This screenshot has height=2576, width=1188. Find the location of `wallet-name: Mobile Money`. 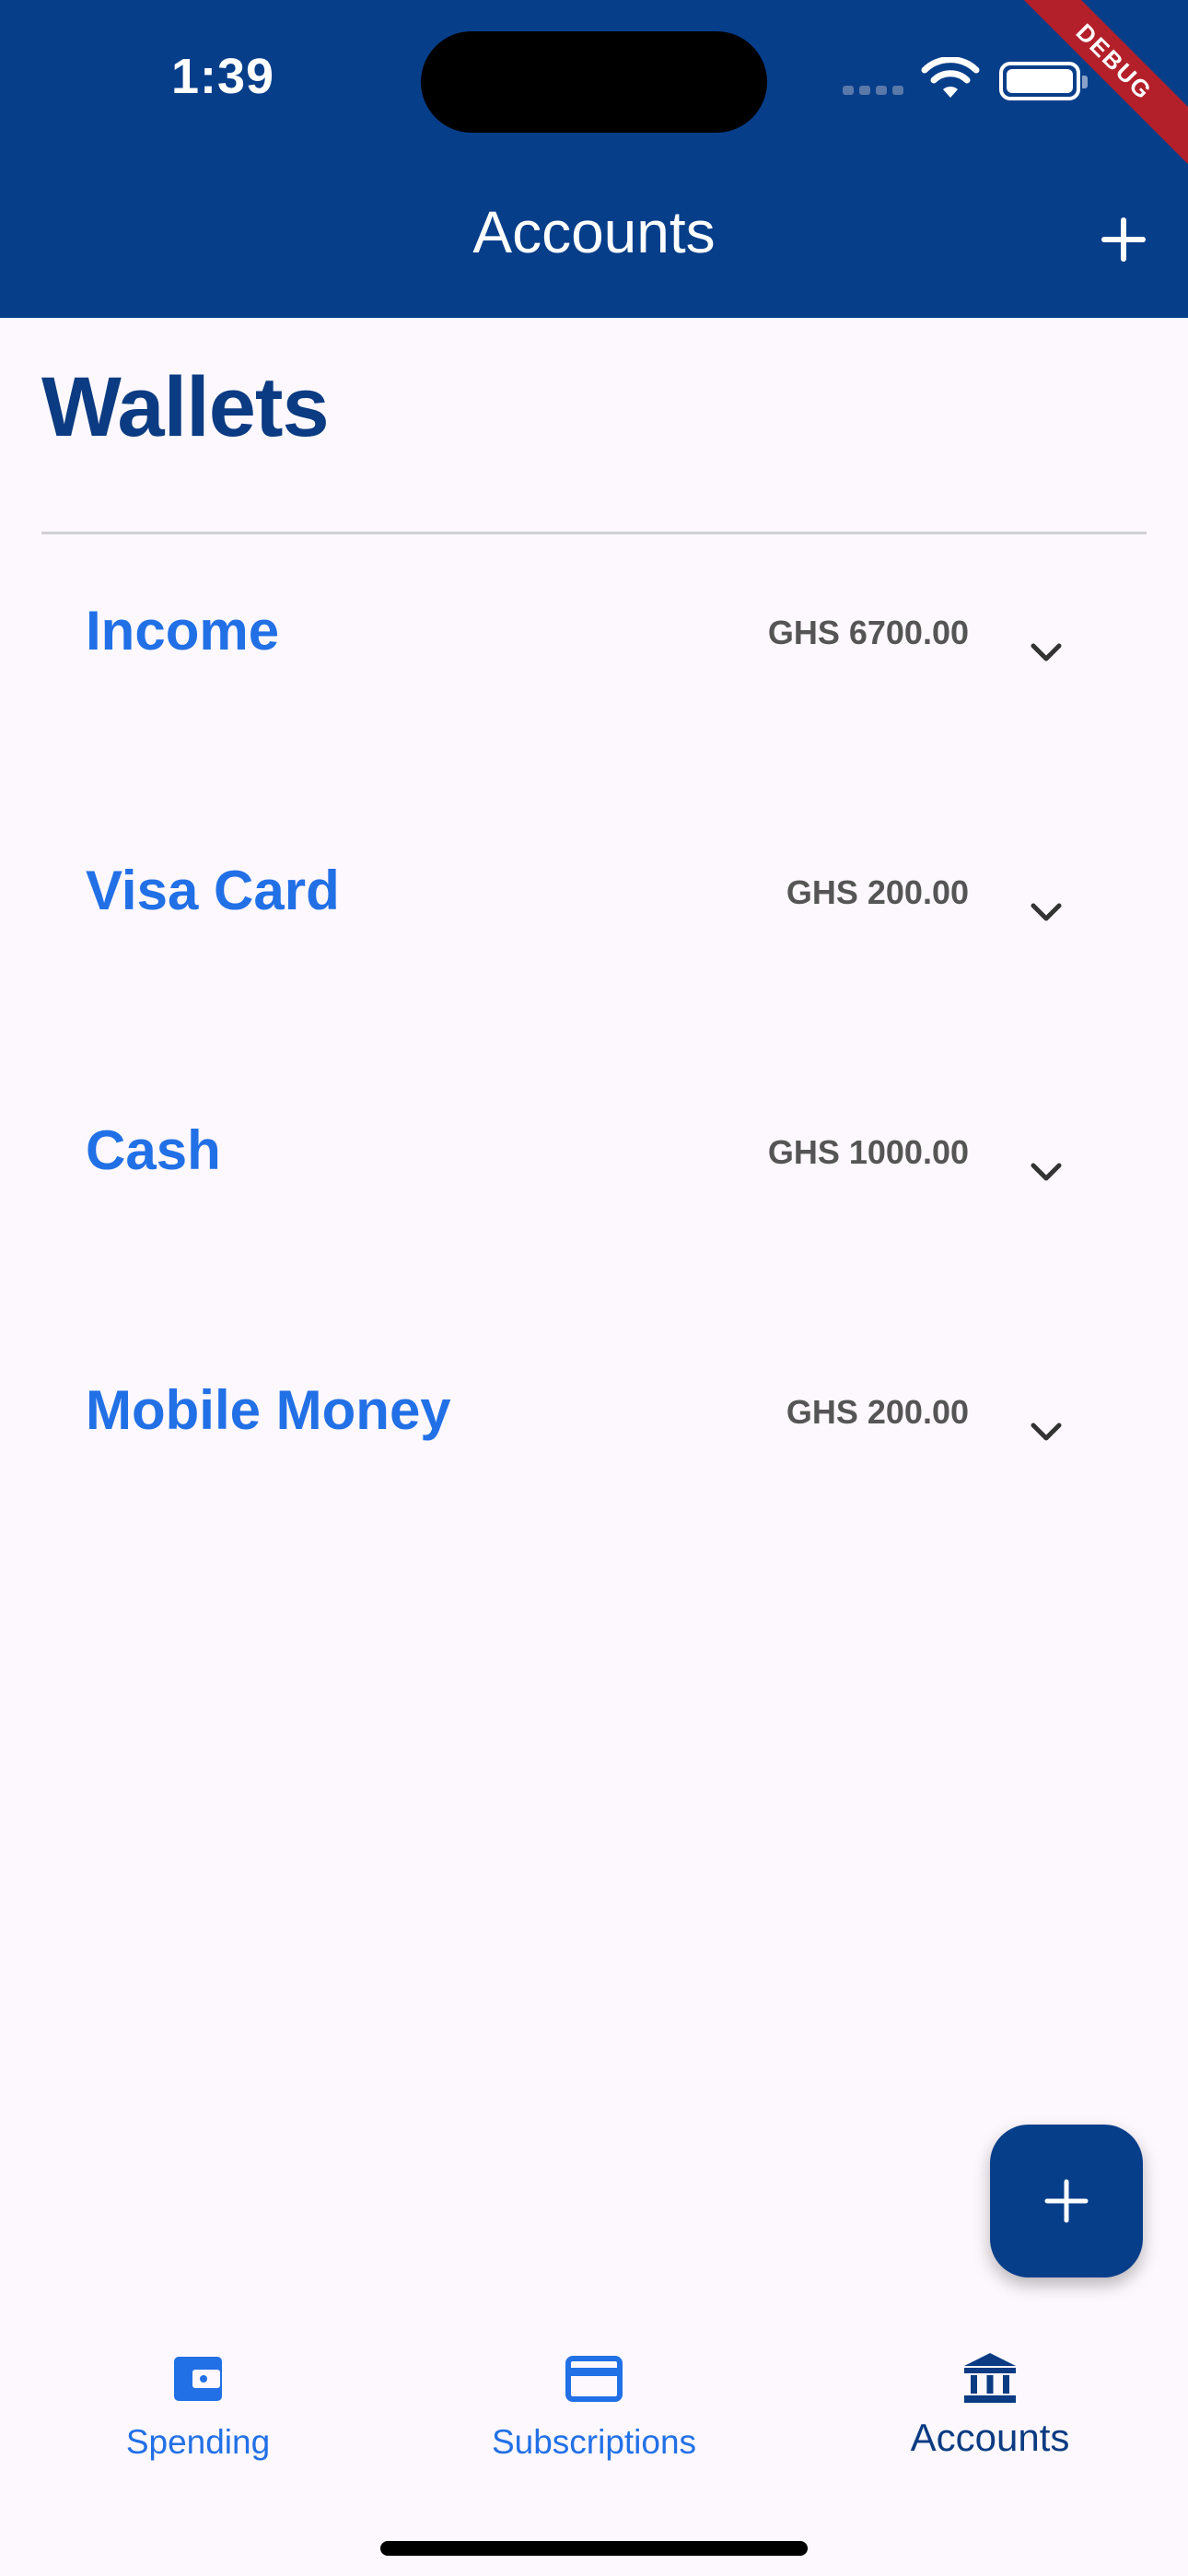

wallet-name: Mobile Money is located at coordinates (268, 1410).